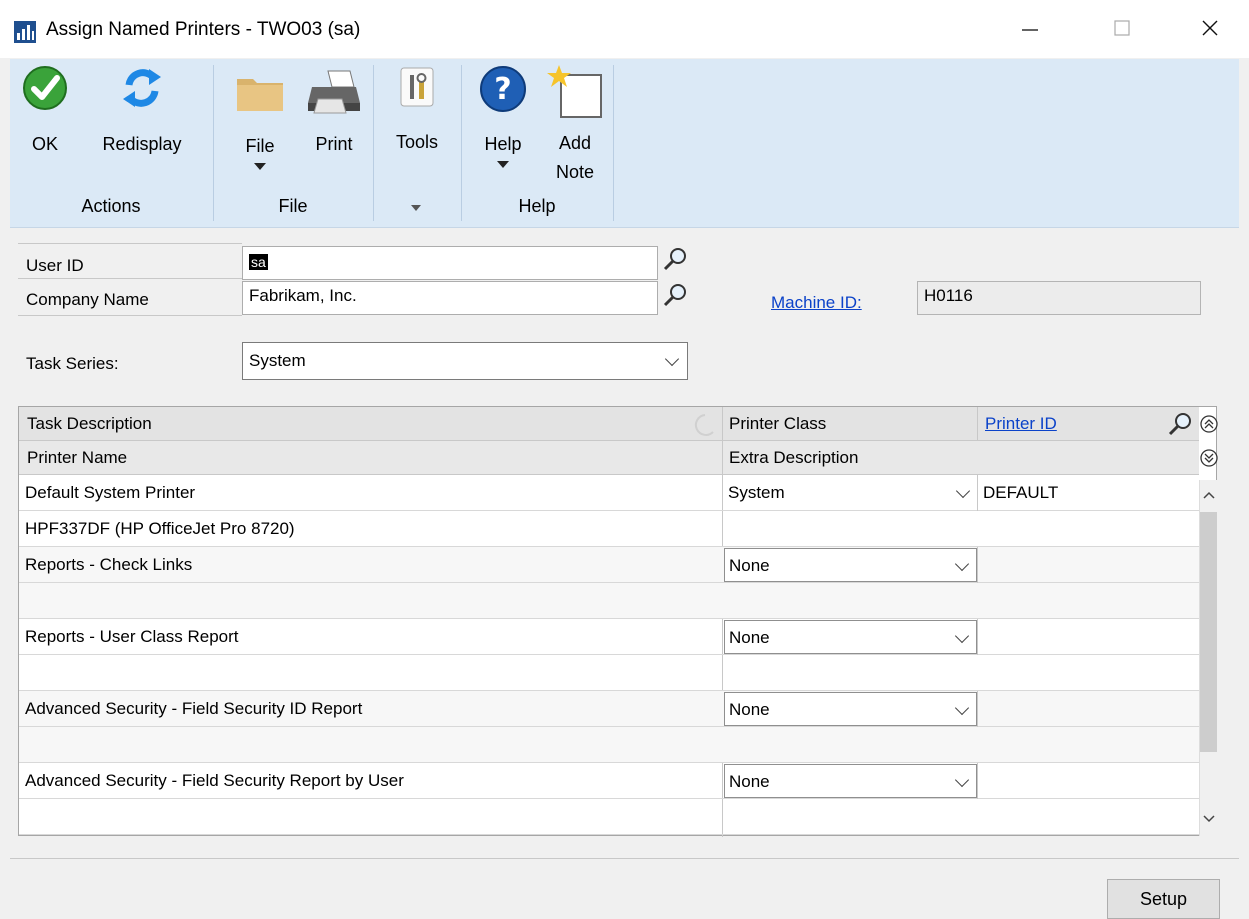 This screenshot has height=919, width=1249. What do you see at coordinates (260, 95) in the screenshot?
I see `folder-icon` at bounding box center [260, 95].